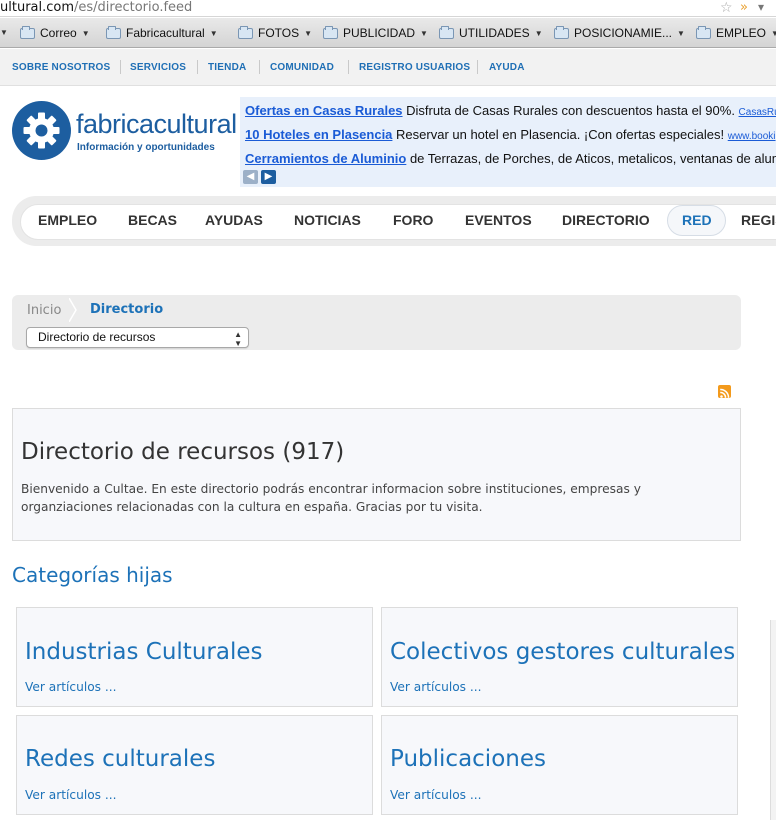  Describe the element at coordinates (67, 220) in the screenshot. I see `nav-empleo: EMPLEO` at that location.